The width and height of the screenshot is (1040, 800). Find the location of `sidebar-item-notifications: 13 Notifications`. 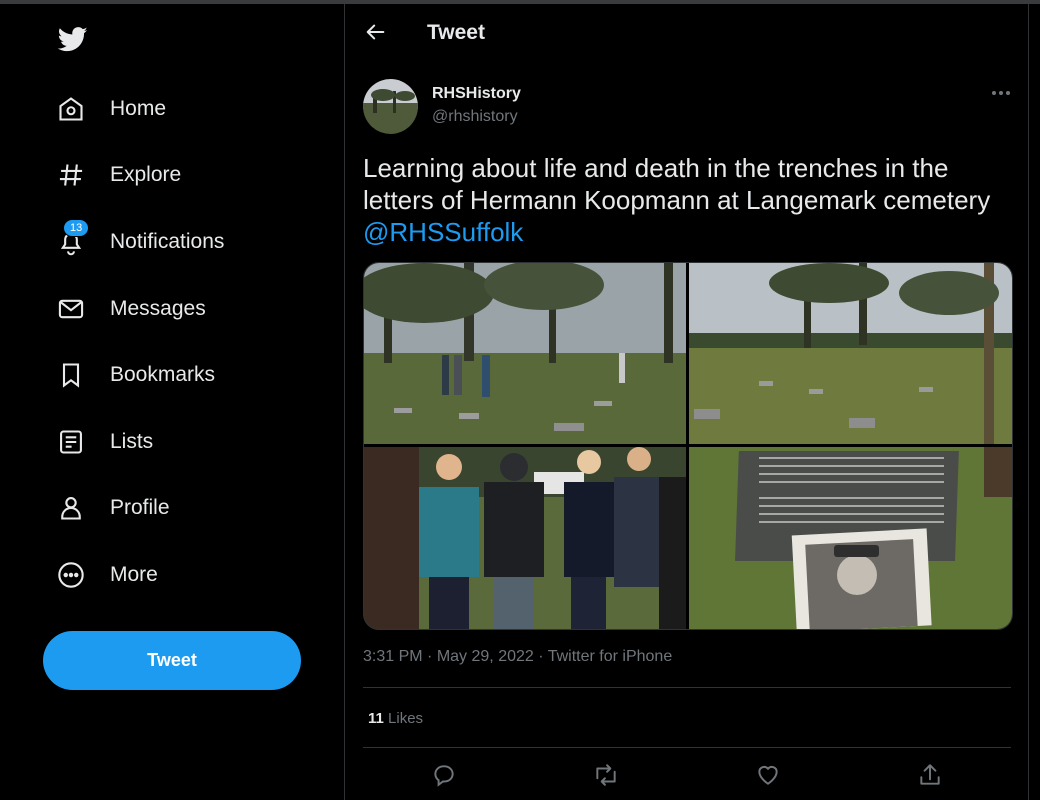

sidebar-item-notifications: 13 Notifications is located at coordinates (140, 241).